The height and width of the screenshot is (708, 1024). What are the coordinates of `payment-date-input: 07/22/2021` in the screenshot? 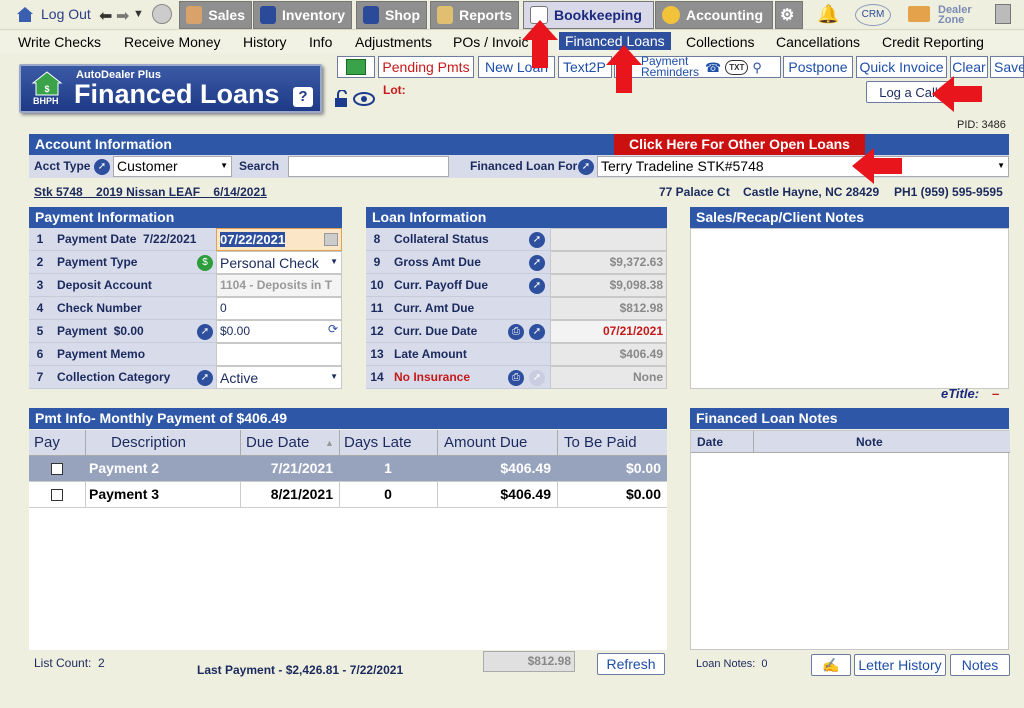 It's located at (279, 239).